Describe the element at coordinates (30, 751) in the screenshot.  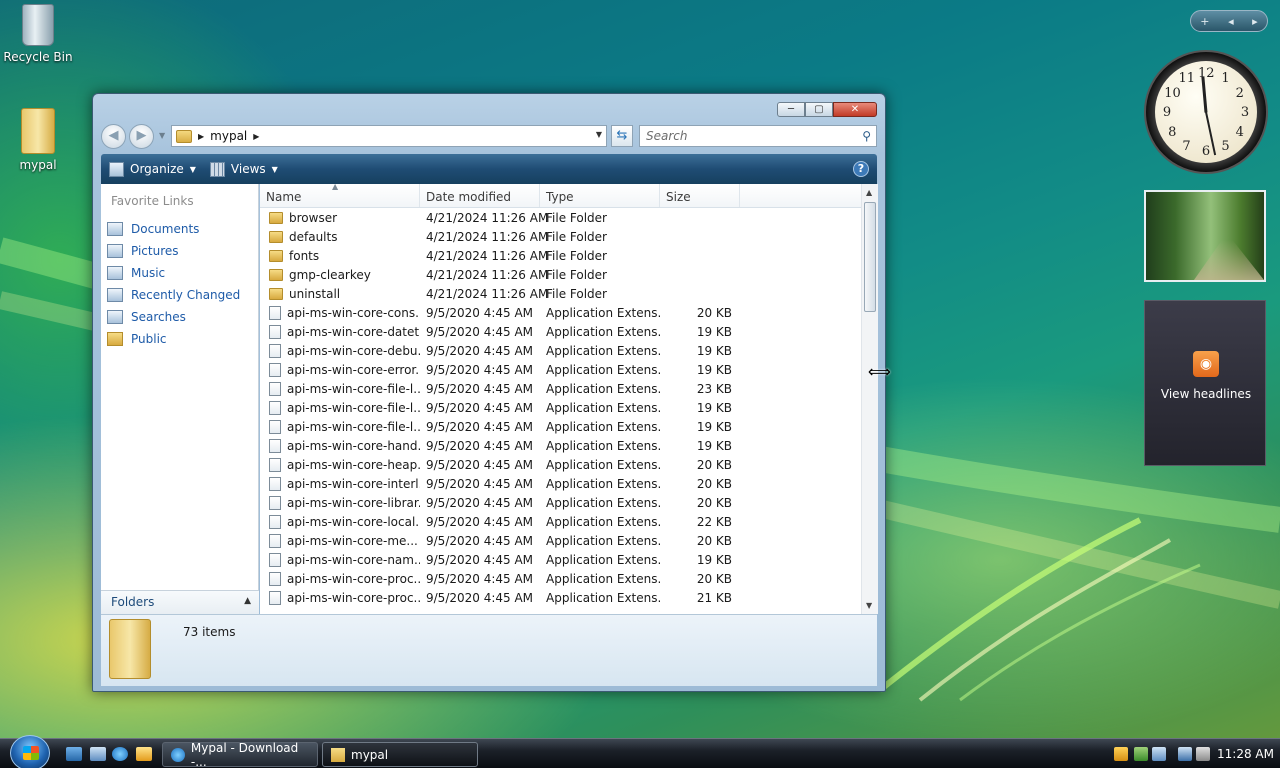
I see `start-button` at that location.